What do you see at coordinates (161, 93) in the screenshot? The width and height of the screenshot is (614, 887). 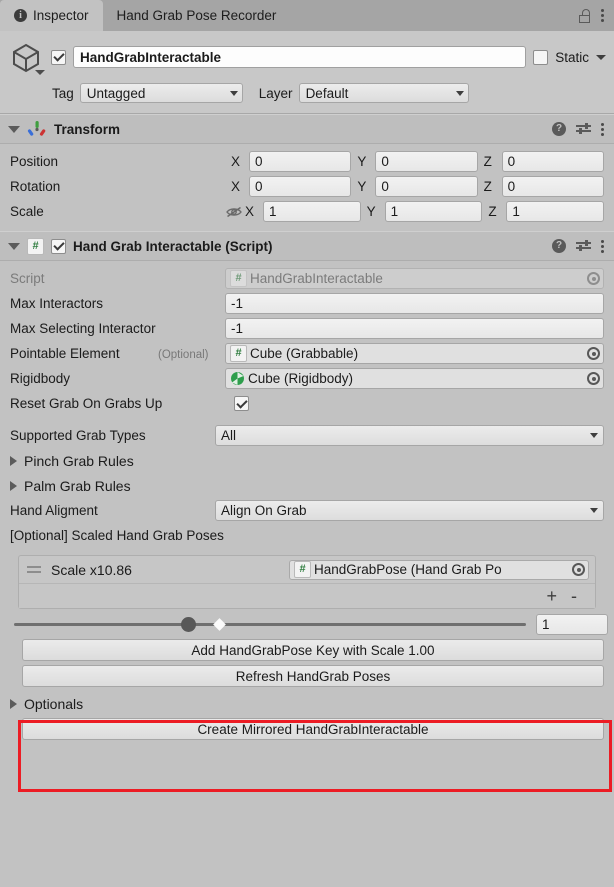 I see `tag-dropdown: Untagged` at bounding box center [161, 93].